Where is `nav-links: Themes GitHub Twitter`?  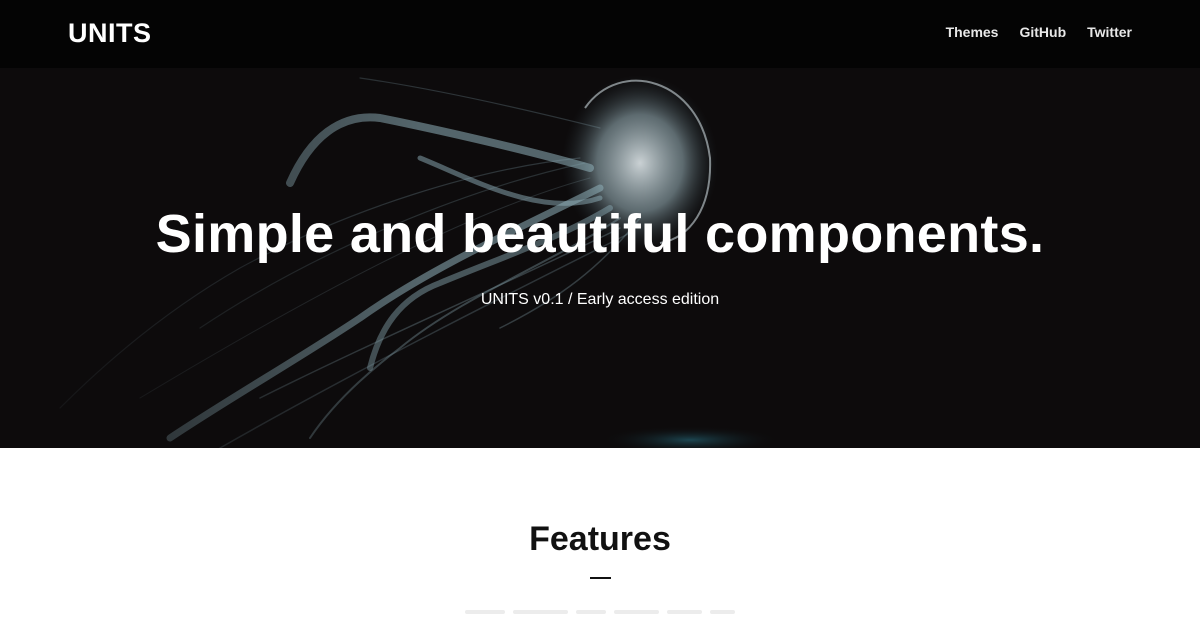 nav-links: Themes GitHub Twitter is located at coordinates (1039, 32).